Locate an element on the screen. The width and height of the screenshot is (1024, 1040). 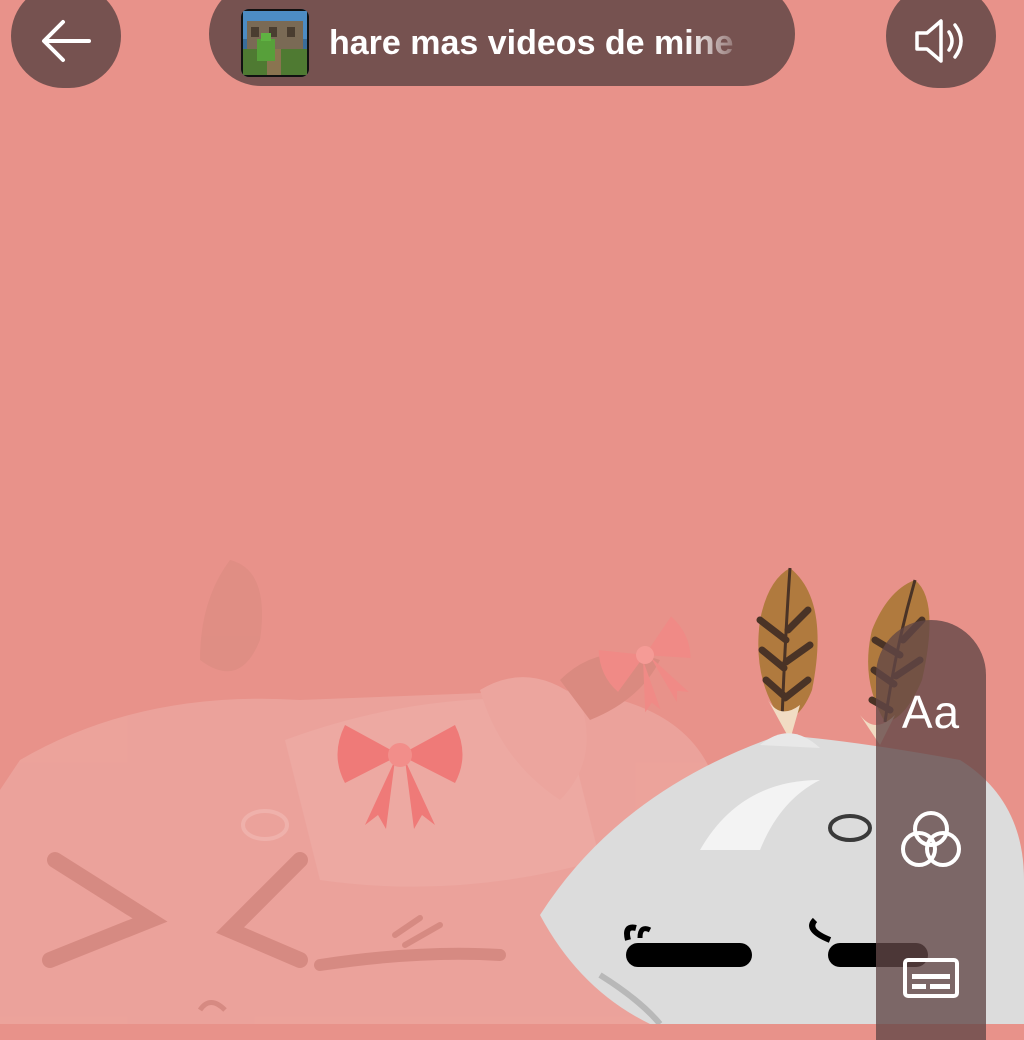
captions-icon is located at coordinates (931, 980).